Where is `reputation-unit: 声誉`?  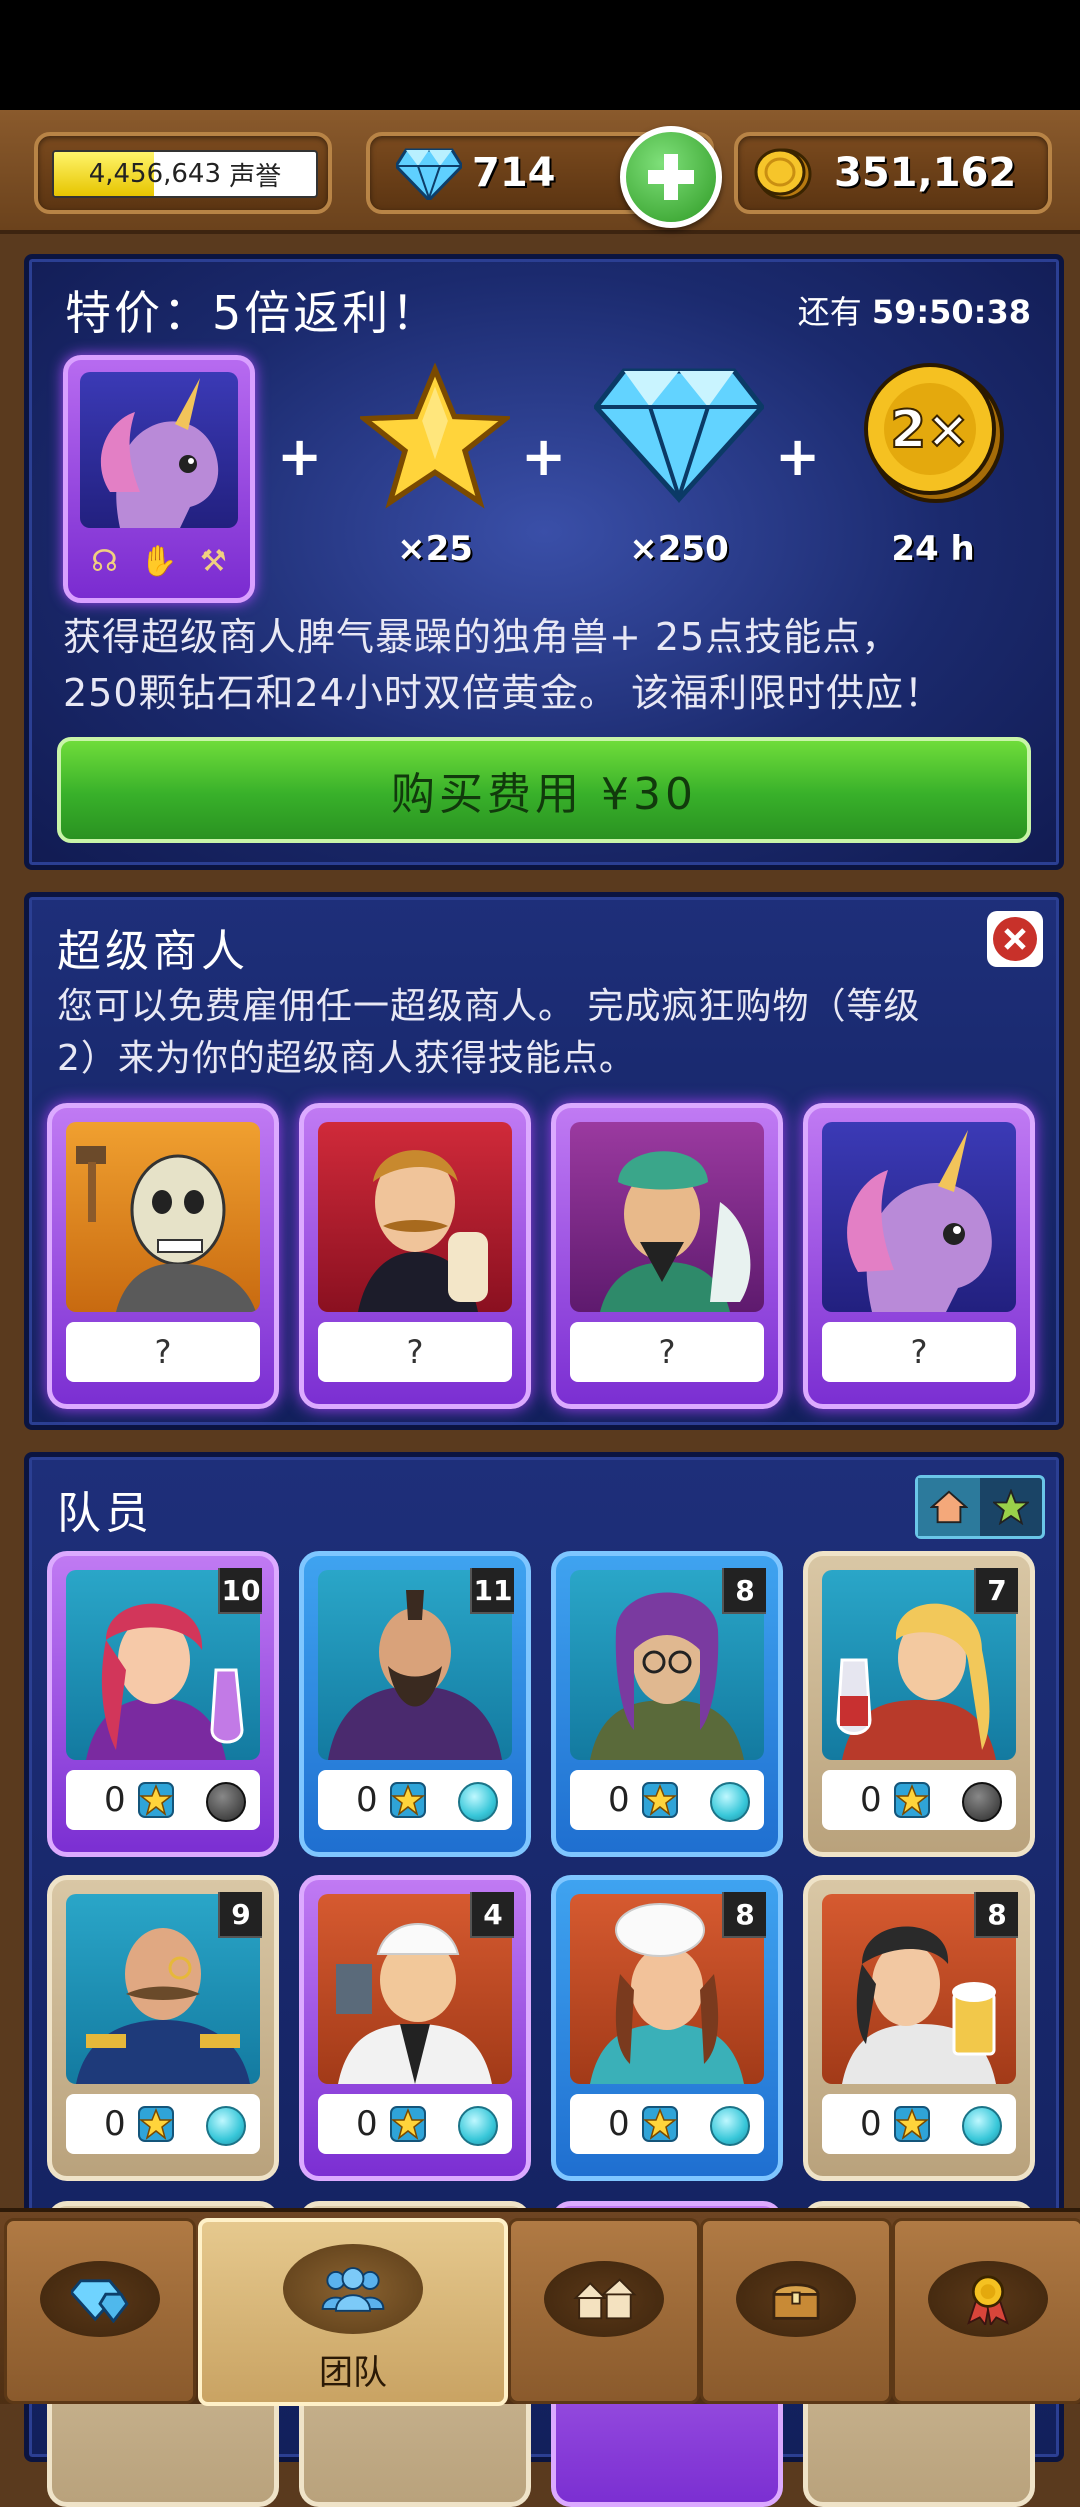 reputation-unit: 声誉 is located at coordinates (255, 176).